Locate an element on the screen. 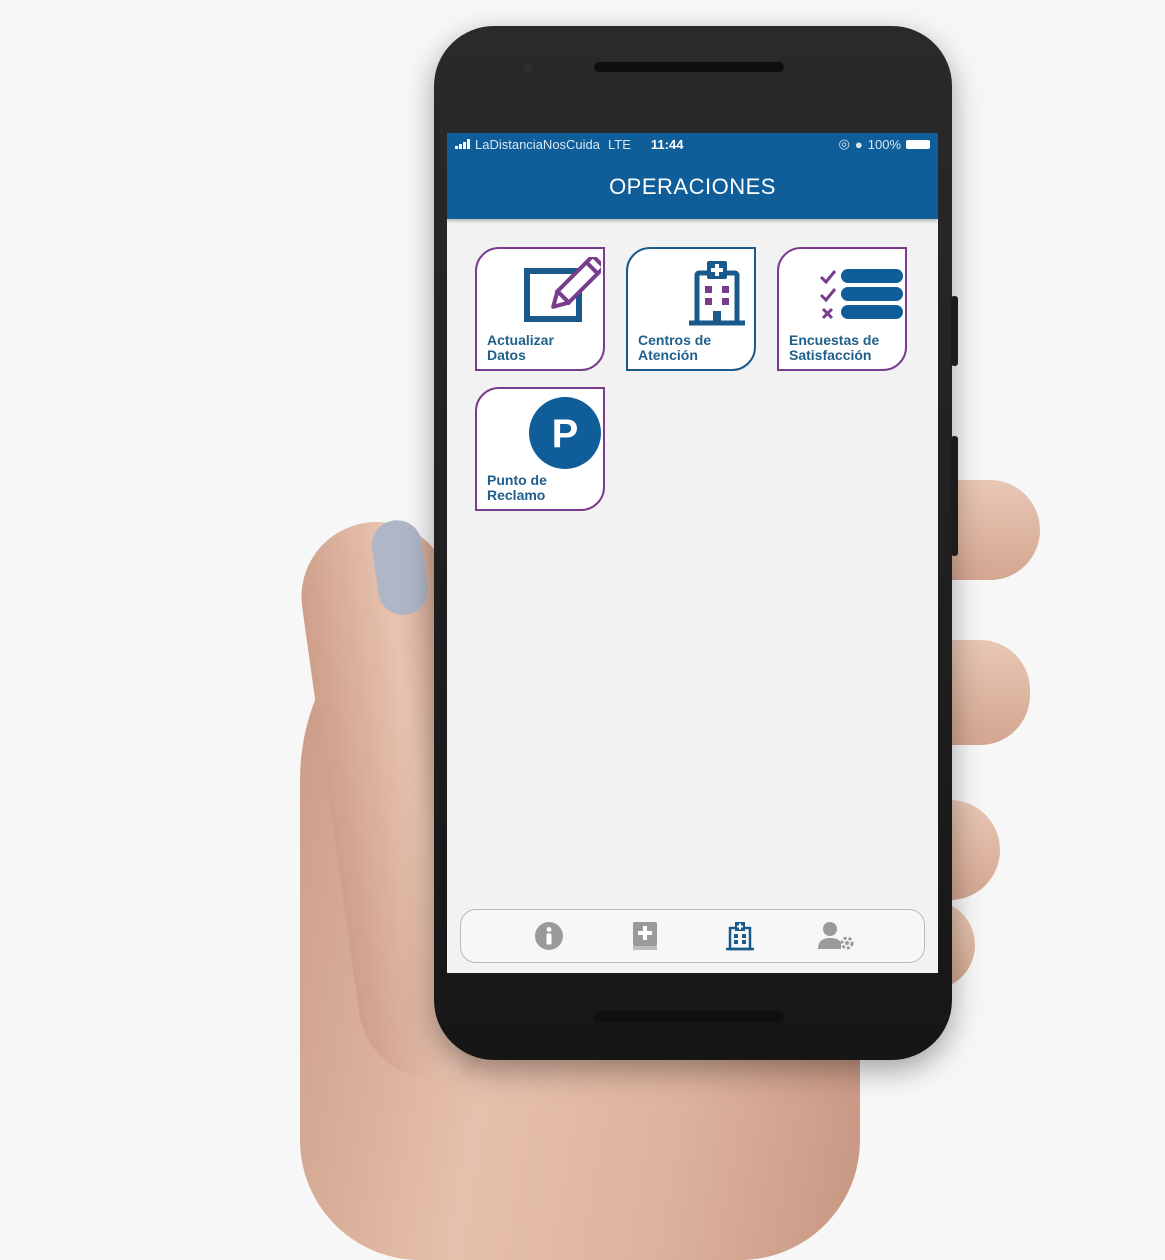 Image resolution: width=1165 pixels, height=1260 pixels. tile-label: Encuestas de Satisfacción is located at coordinates (834, 347).